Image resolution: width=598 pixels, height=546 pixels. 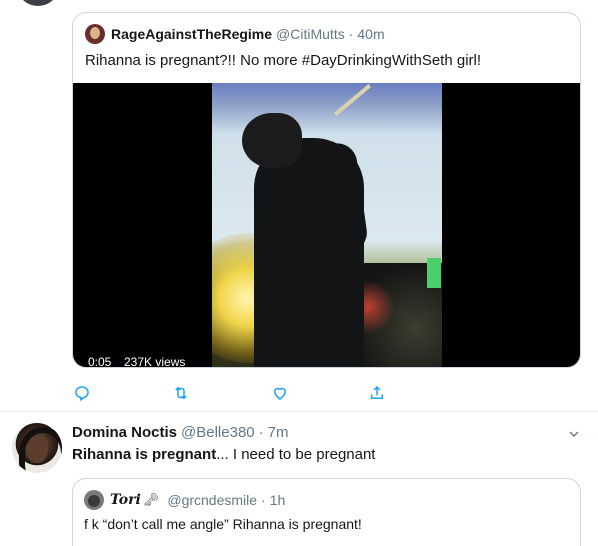 I want to click on video-views-badge: 237K views, so click(x=155, y=359).